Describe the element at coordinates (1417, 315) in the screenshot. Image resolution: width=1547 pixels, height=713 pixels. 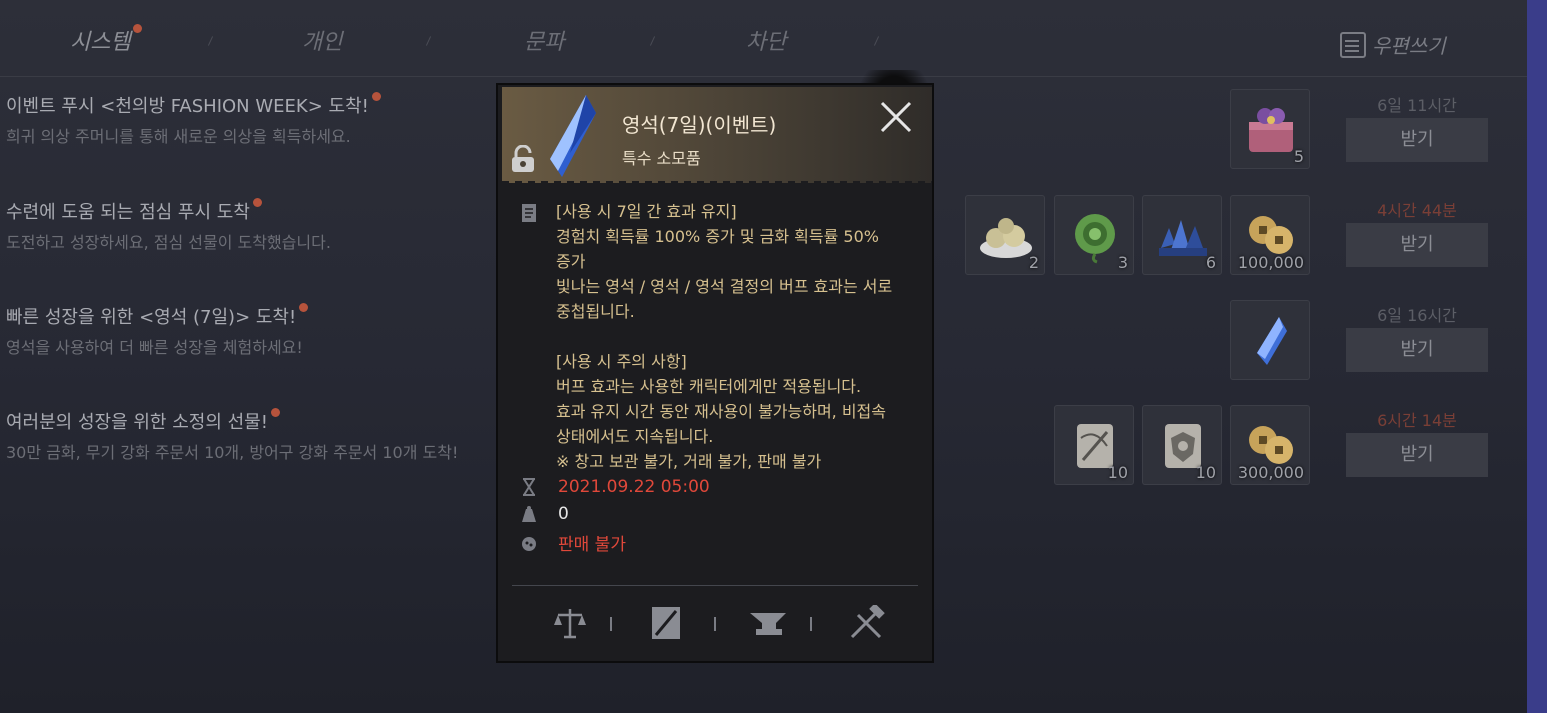
I see `mail-timer: 6일 16시간` at that location.